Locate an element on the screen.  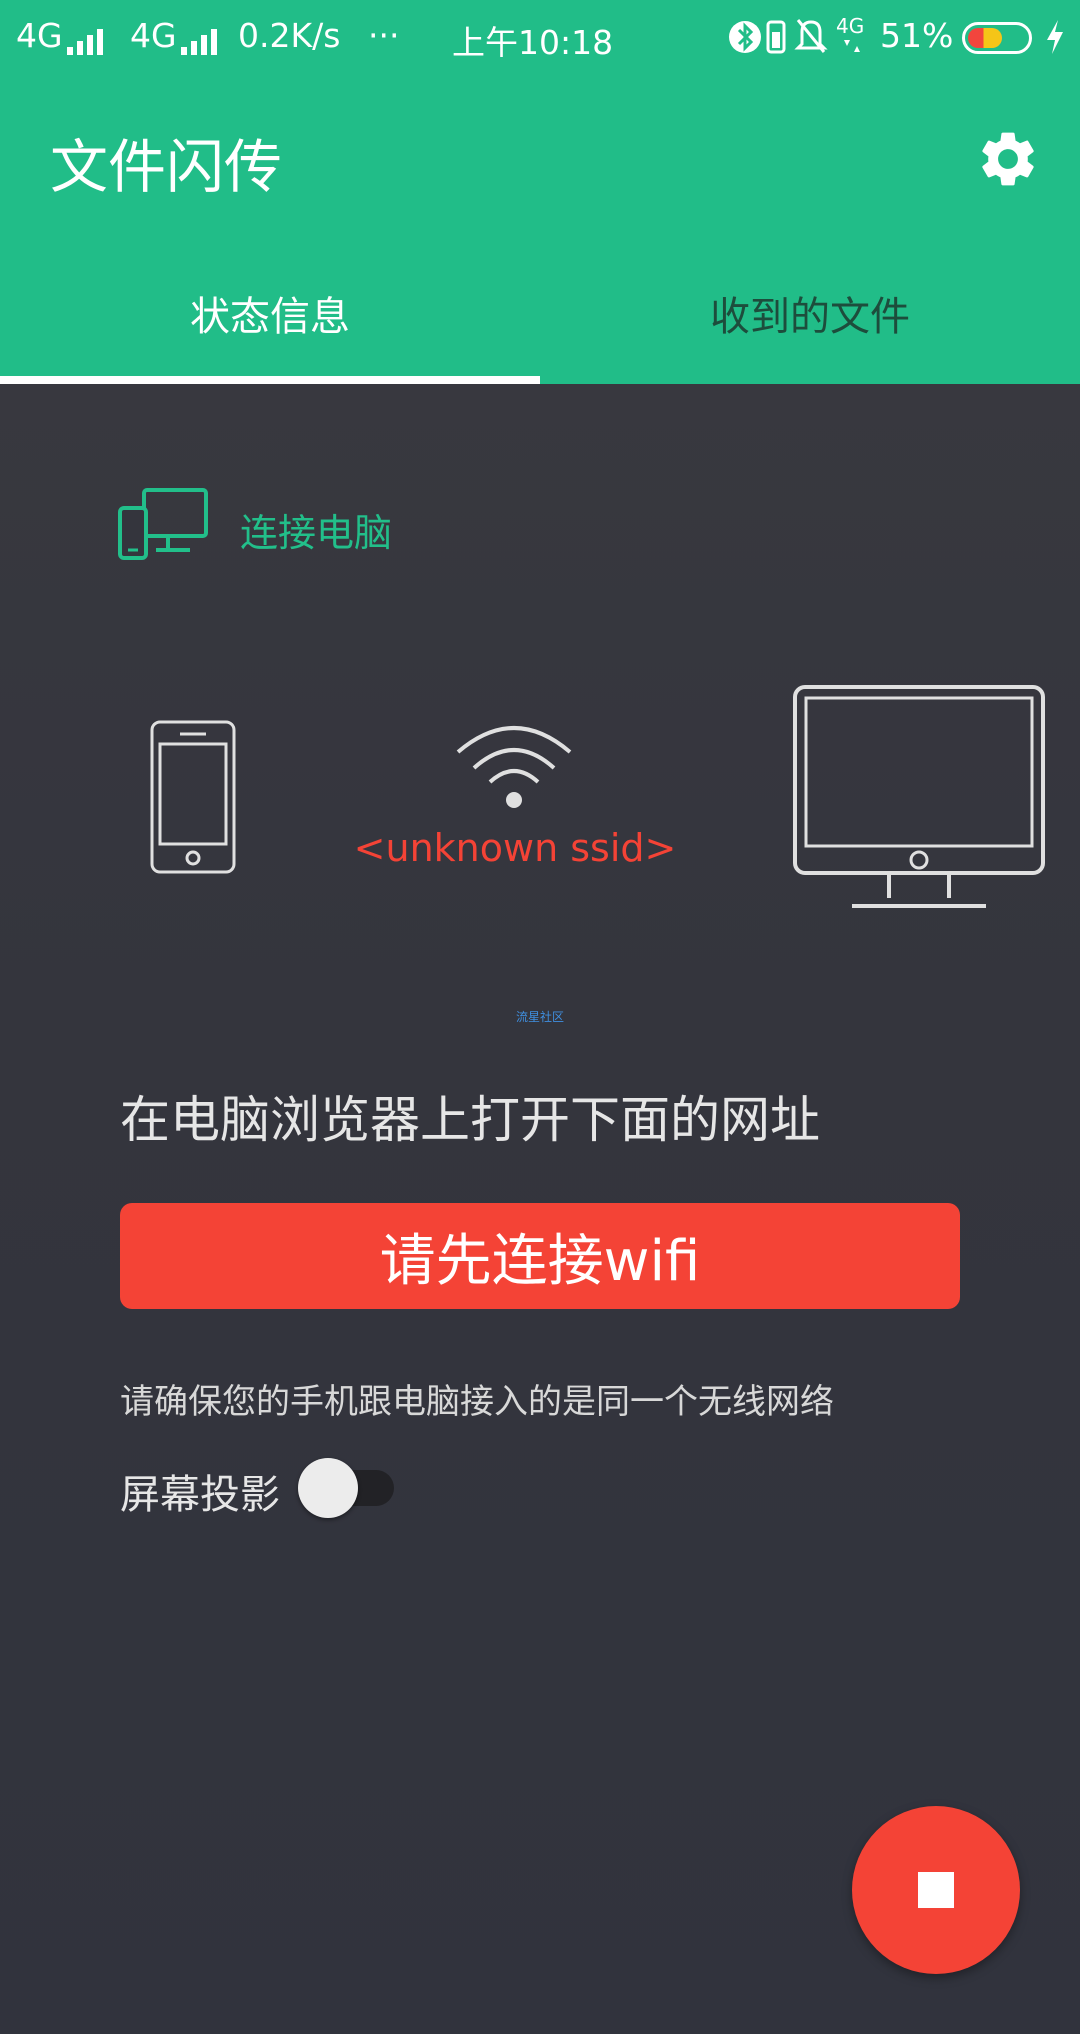
mute-bell-icon is located at coordinates (811, 36).